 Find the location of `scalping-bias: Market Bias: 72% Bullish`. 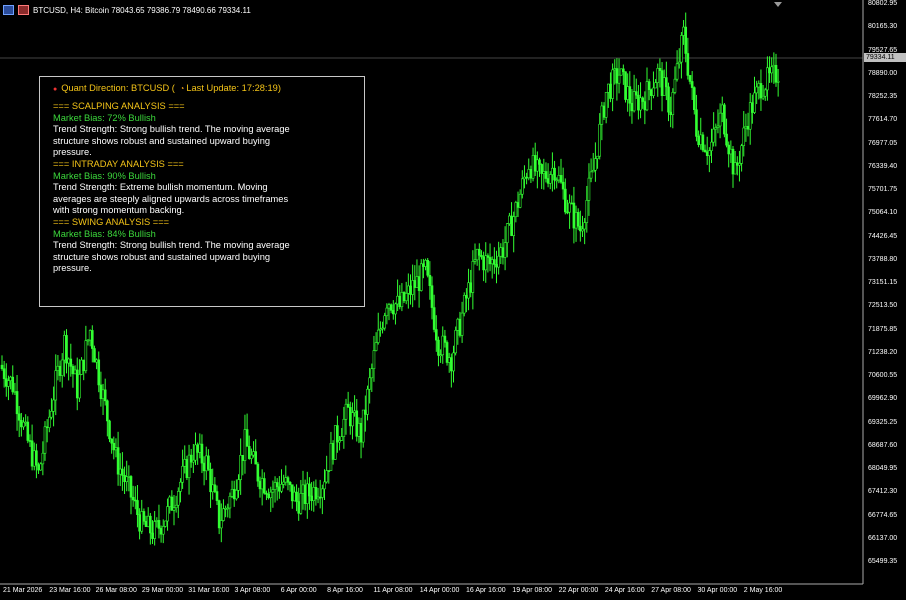

scalping-bias: Market Bias: 72% Bullish is located at coordinates (104, 117).